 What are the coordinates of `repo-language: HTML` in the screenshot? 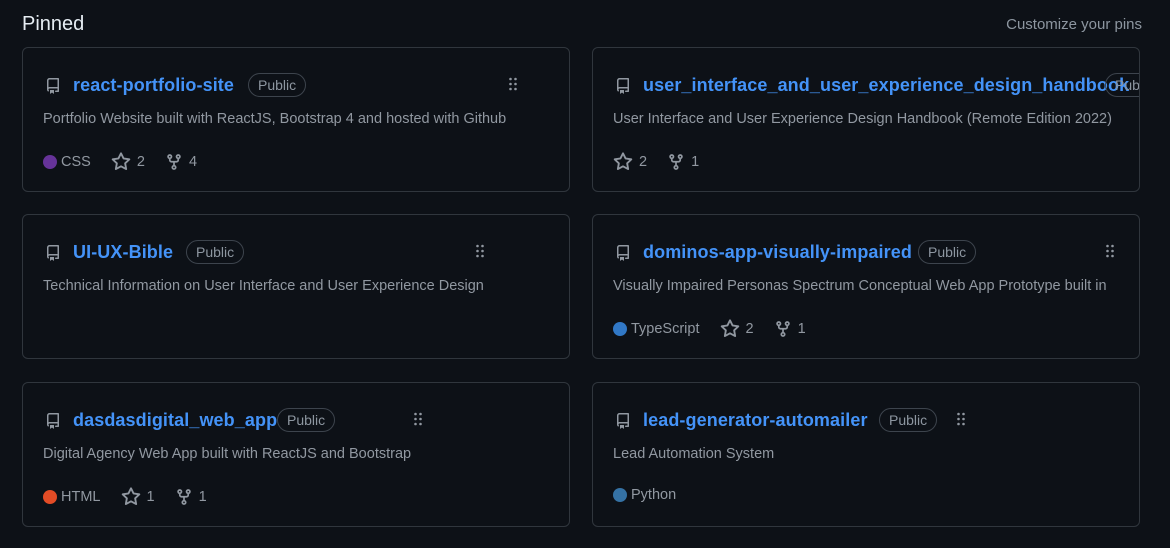 It's located at (71, 497).